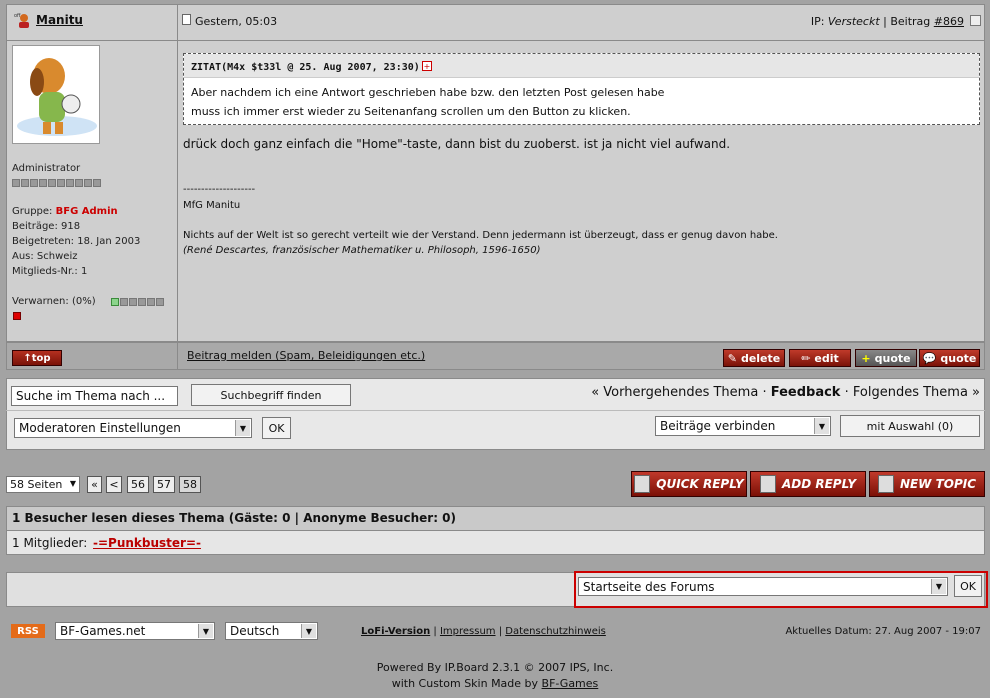 Image resolution: width=990 pixels, height=698 pixels. Describe the element at coordinates (76, 241) in the screenshot. I see `user-joined: Beigetreten: 18. Jan 2003` at that location.